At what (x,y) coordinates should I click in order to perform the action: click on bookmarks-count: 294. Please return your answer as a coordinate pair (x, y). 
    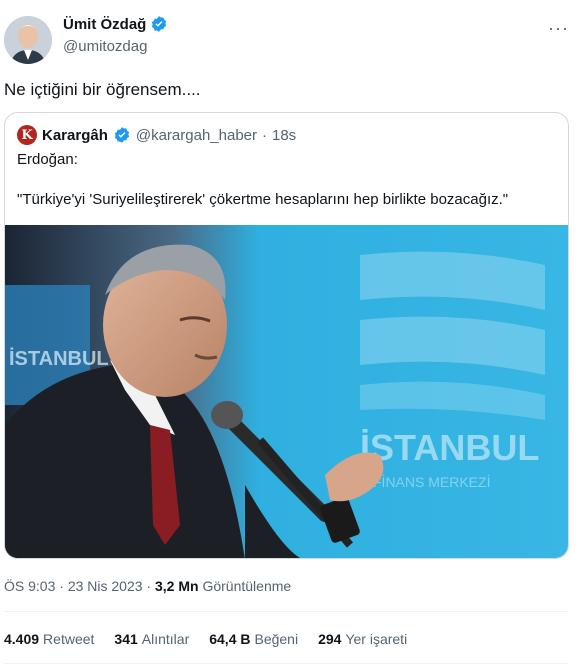
    Looking at the image, I should click on (330, 639).